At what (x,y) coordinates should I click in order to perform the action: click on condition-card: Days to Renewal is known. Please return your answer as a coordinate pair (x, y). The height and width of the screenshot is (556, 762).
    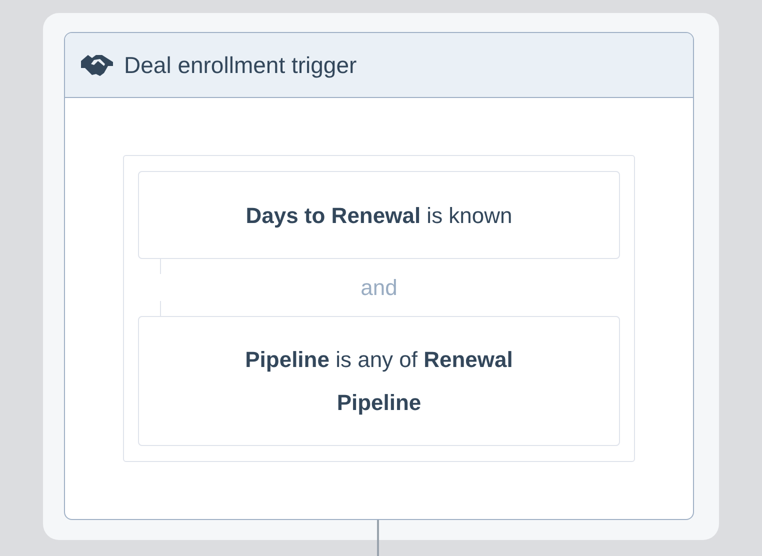
    Looking at the image, I should click on (379, 215).